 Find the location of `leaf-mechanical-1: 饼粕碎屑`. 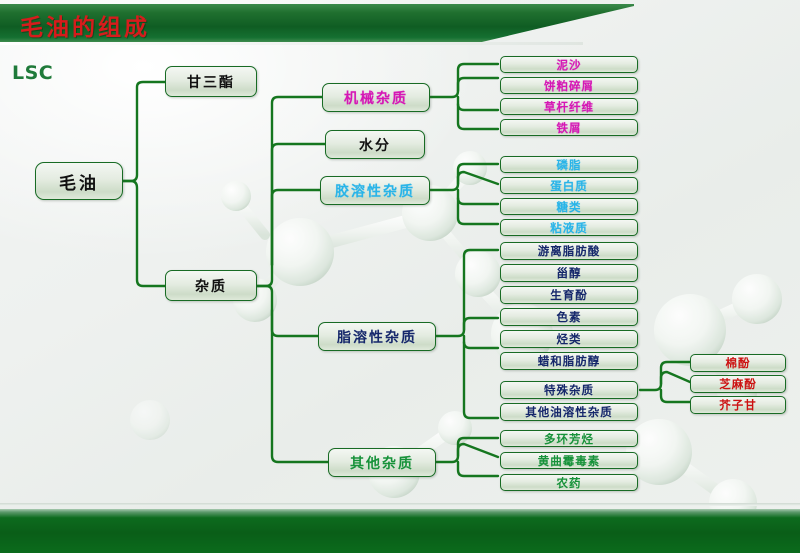

leaf-mechanical-1: 饼粕碎屑 is located at coordinates (569, 85).